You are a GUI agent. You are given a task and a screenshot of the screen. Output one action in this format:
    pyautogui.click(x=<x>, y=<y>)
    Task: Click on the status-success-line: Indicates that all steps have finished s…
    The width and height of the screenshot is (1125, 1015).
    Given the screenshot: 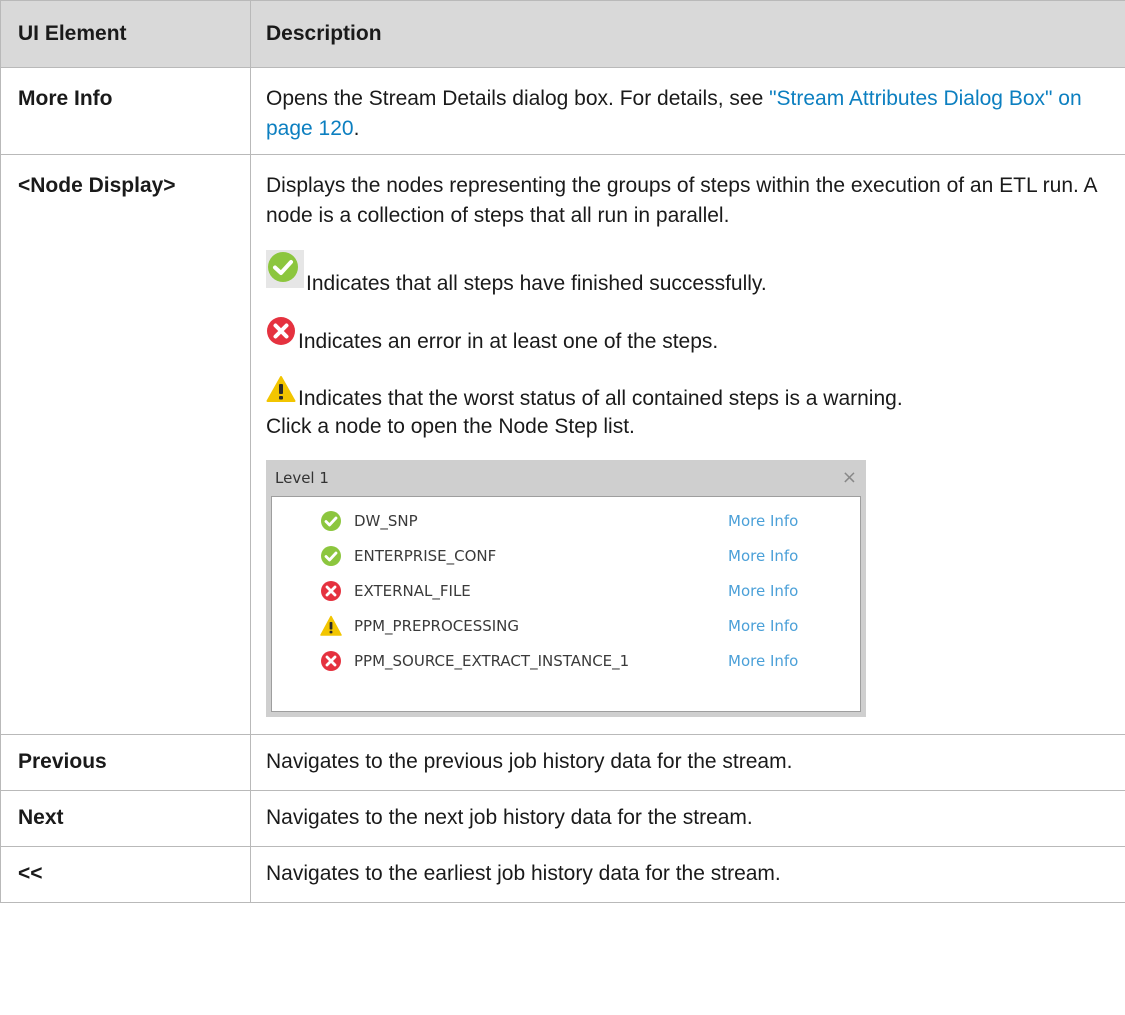 What is the action you would take?
    pyautogui.click(x=691, y=273)
    